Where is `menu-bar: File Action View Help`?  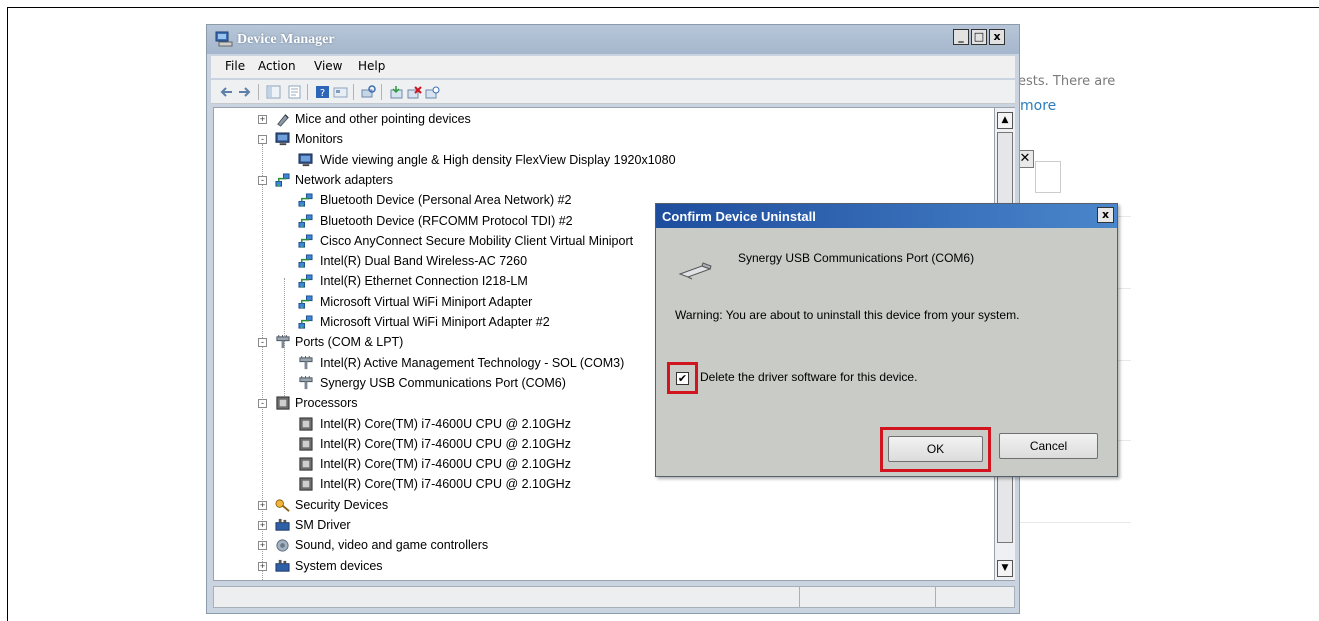 menu-bar: File Action View Help is located at coordinates (613, 67).